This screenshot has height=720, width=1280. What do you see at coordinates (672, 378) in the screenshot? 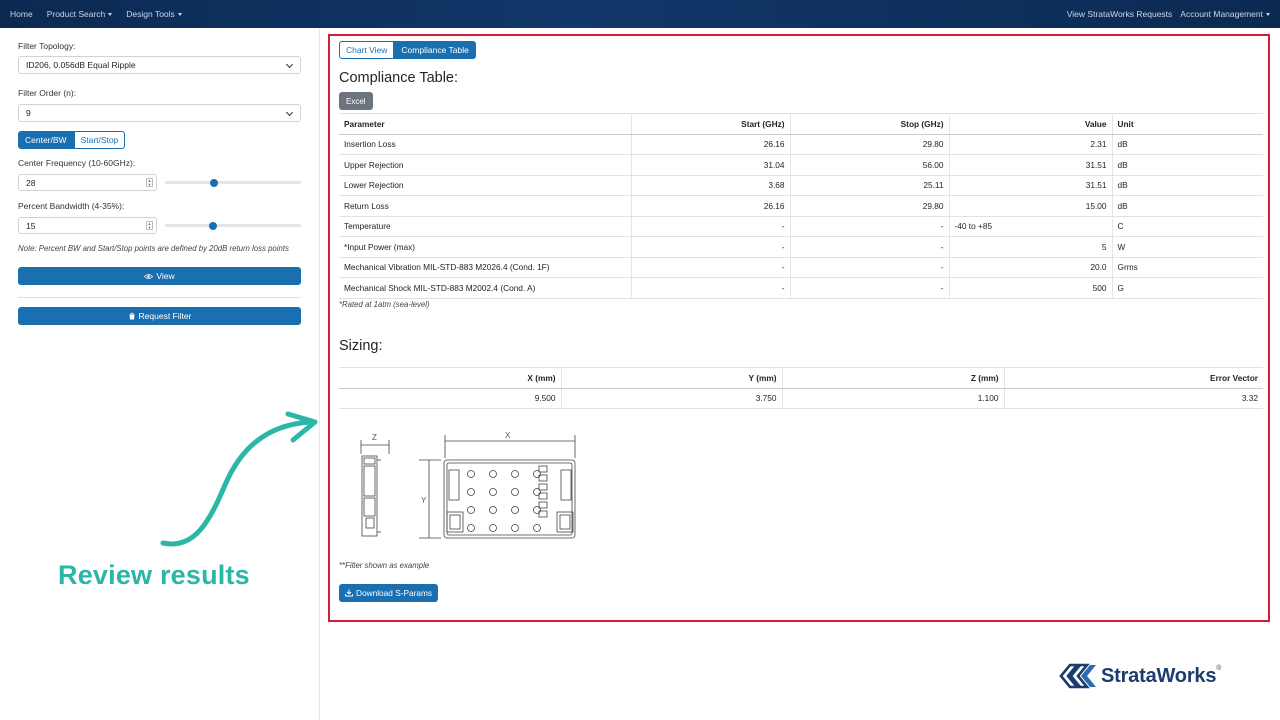
I see `column-header: Y (mm)` at bounding box center [672, 378].